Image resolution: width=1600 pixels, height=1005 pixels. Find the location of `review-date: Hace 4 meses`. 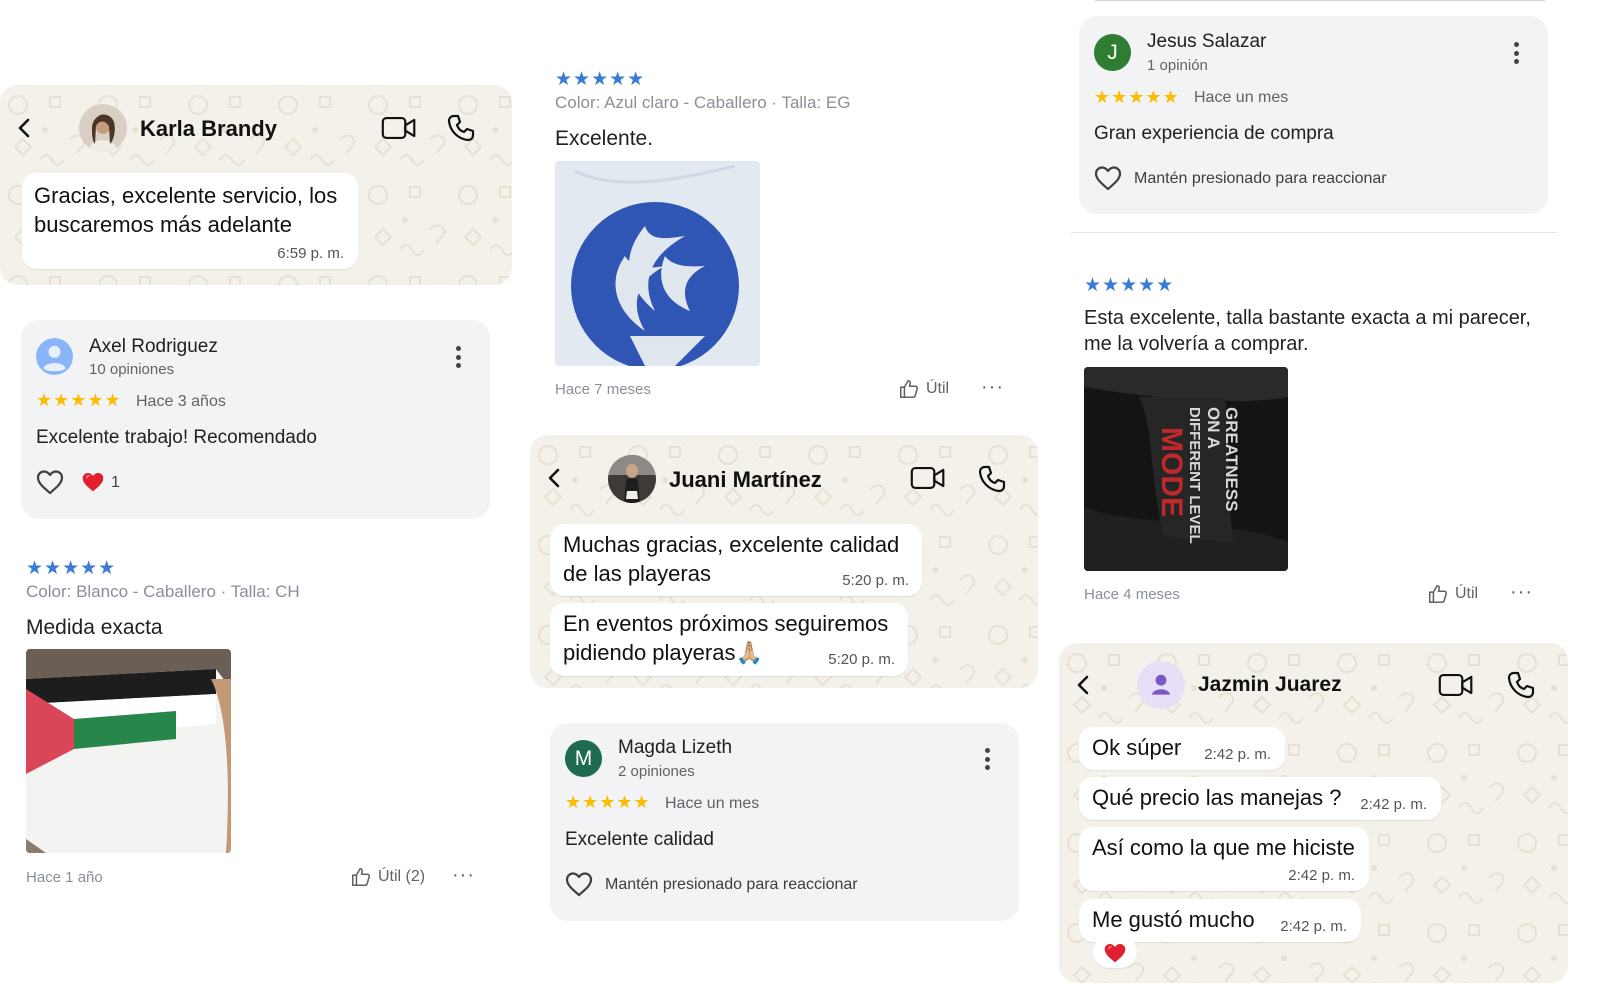

review-date: Hace 4 meses is located at coordinates (1132, 594).